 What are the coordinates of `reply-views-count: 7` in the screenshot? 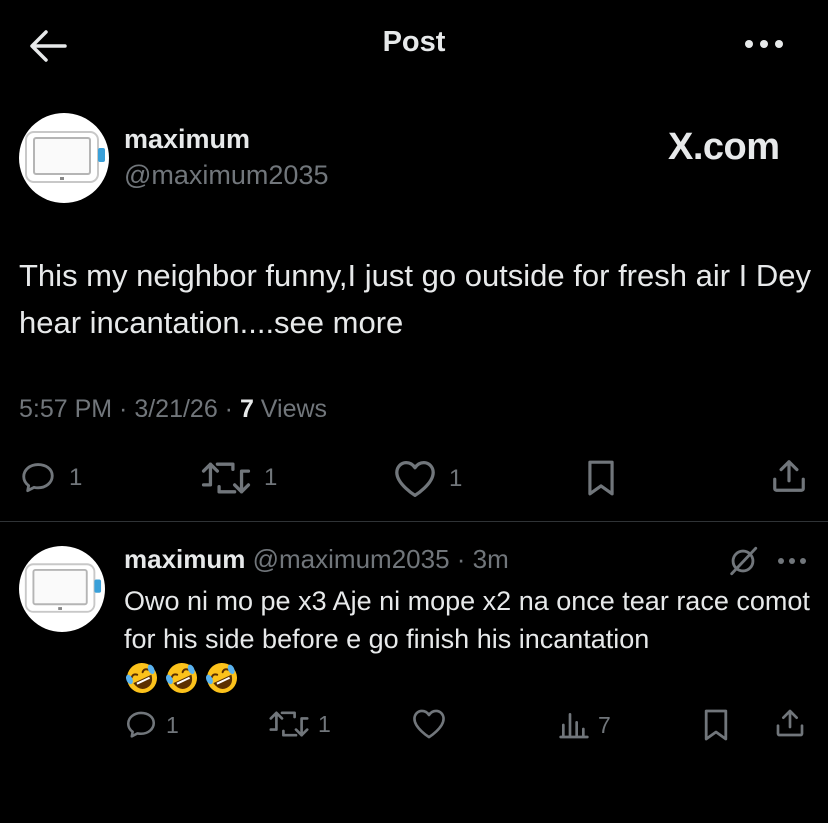 It's located at (604, 724).